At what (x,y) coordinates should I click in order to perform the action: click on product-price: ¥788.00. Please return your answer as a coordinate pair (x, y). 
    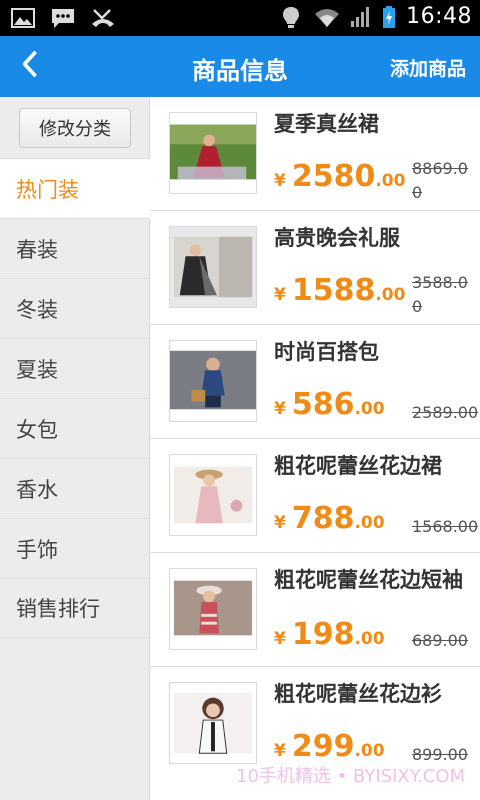
    Looking at the image, I should click on (329, 518).